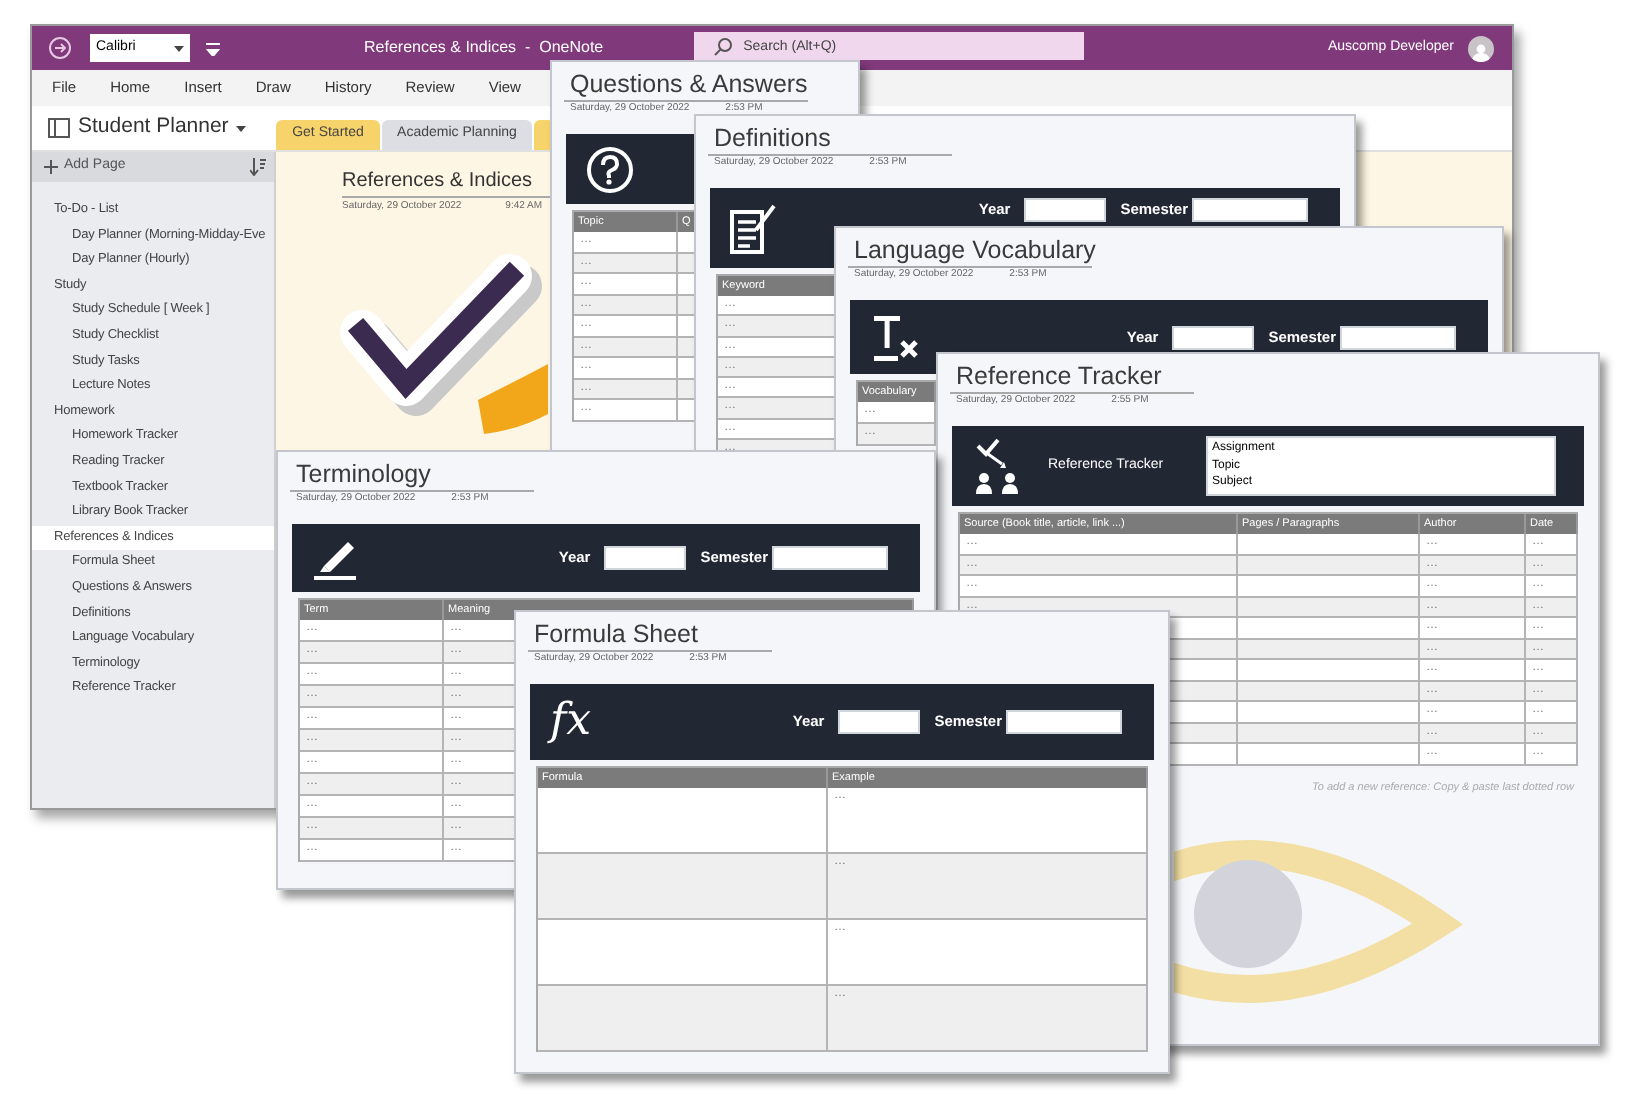 This screenshot has width=1640, height=1120. Describe the element at coordinates (896, 337) in the screenshot. I see `clear-format-icon` at that location.